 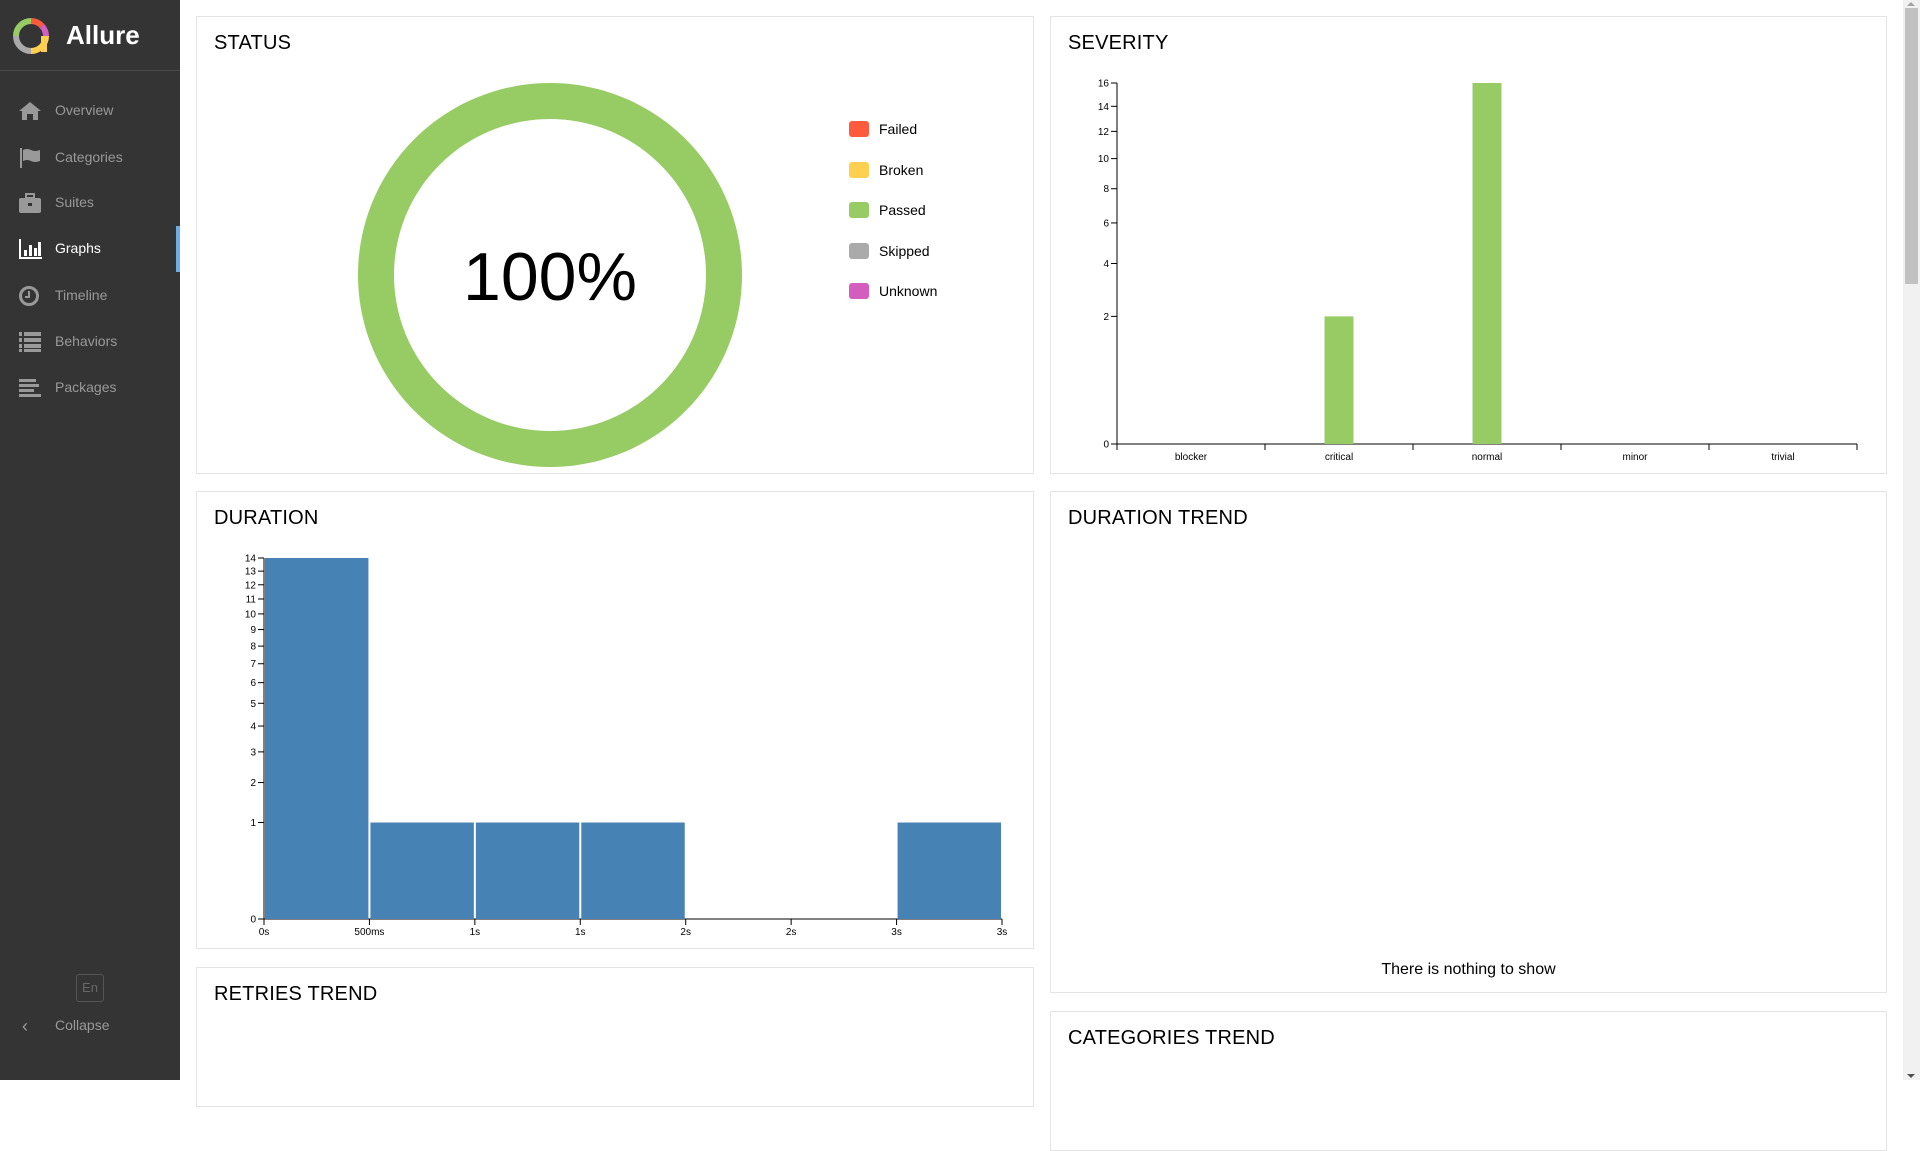 What do you see at coordinates (1468, 969) in the screenshot?
I see `empty-message: There is nothing to show` at bounding box center [1468, 969].